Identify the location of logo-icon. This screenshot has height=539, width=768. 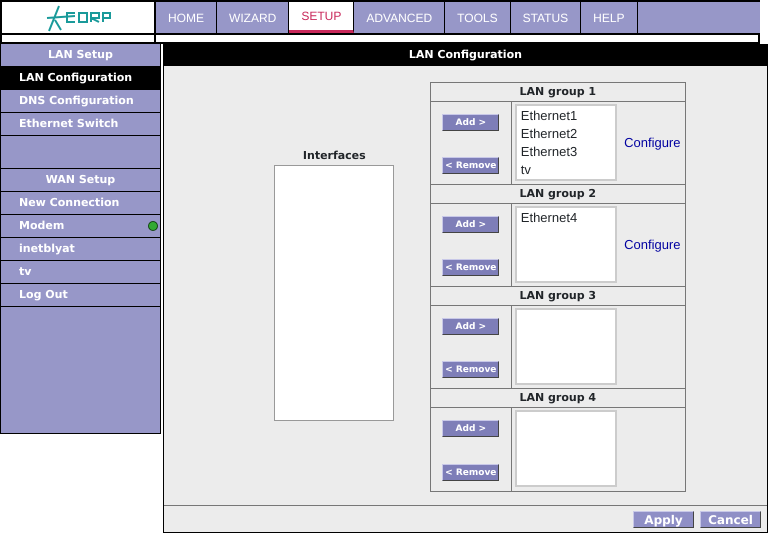
(78, 18).